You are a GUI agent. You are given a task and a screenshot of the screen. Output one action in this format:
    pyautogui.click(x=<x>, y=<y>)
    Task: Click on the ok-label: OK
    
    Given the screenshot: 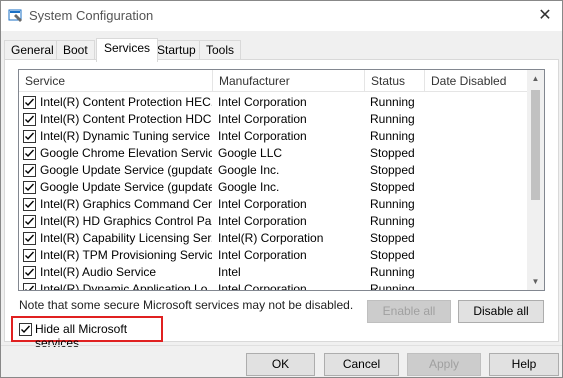 What is the action you would take?
    pyautogui.click(x=280, y=364)
    